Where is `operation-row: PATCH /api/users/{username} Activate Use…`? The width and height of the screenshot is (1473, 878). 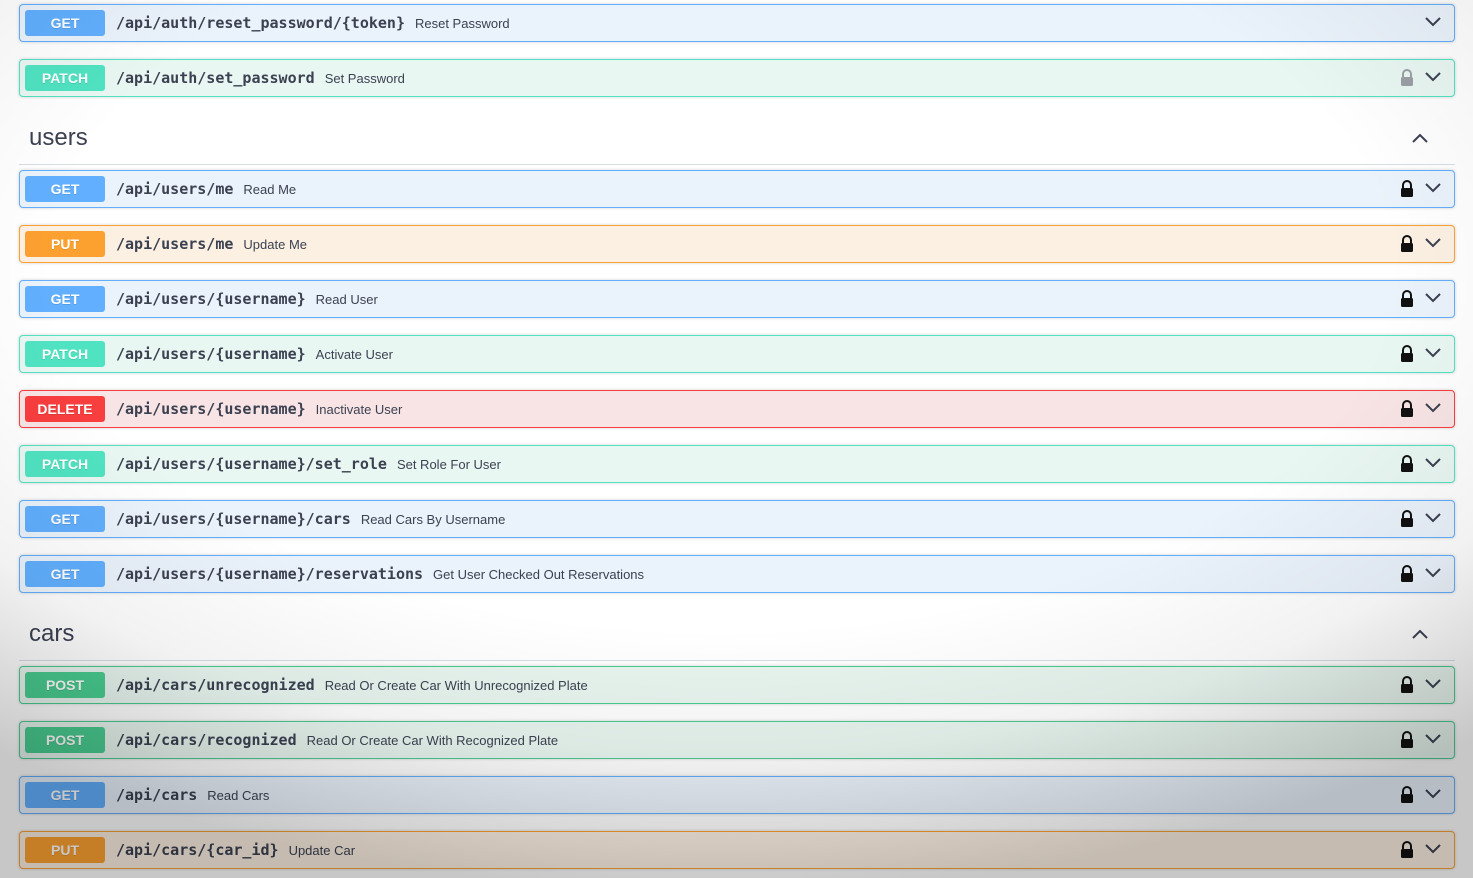 operation-row: PATCH /api/users/{username} Activate Use… is located at coordinates (737, 354).